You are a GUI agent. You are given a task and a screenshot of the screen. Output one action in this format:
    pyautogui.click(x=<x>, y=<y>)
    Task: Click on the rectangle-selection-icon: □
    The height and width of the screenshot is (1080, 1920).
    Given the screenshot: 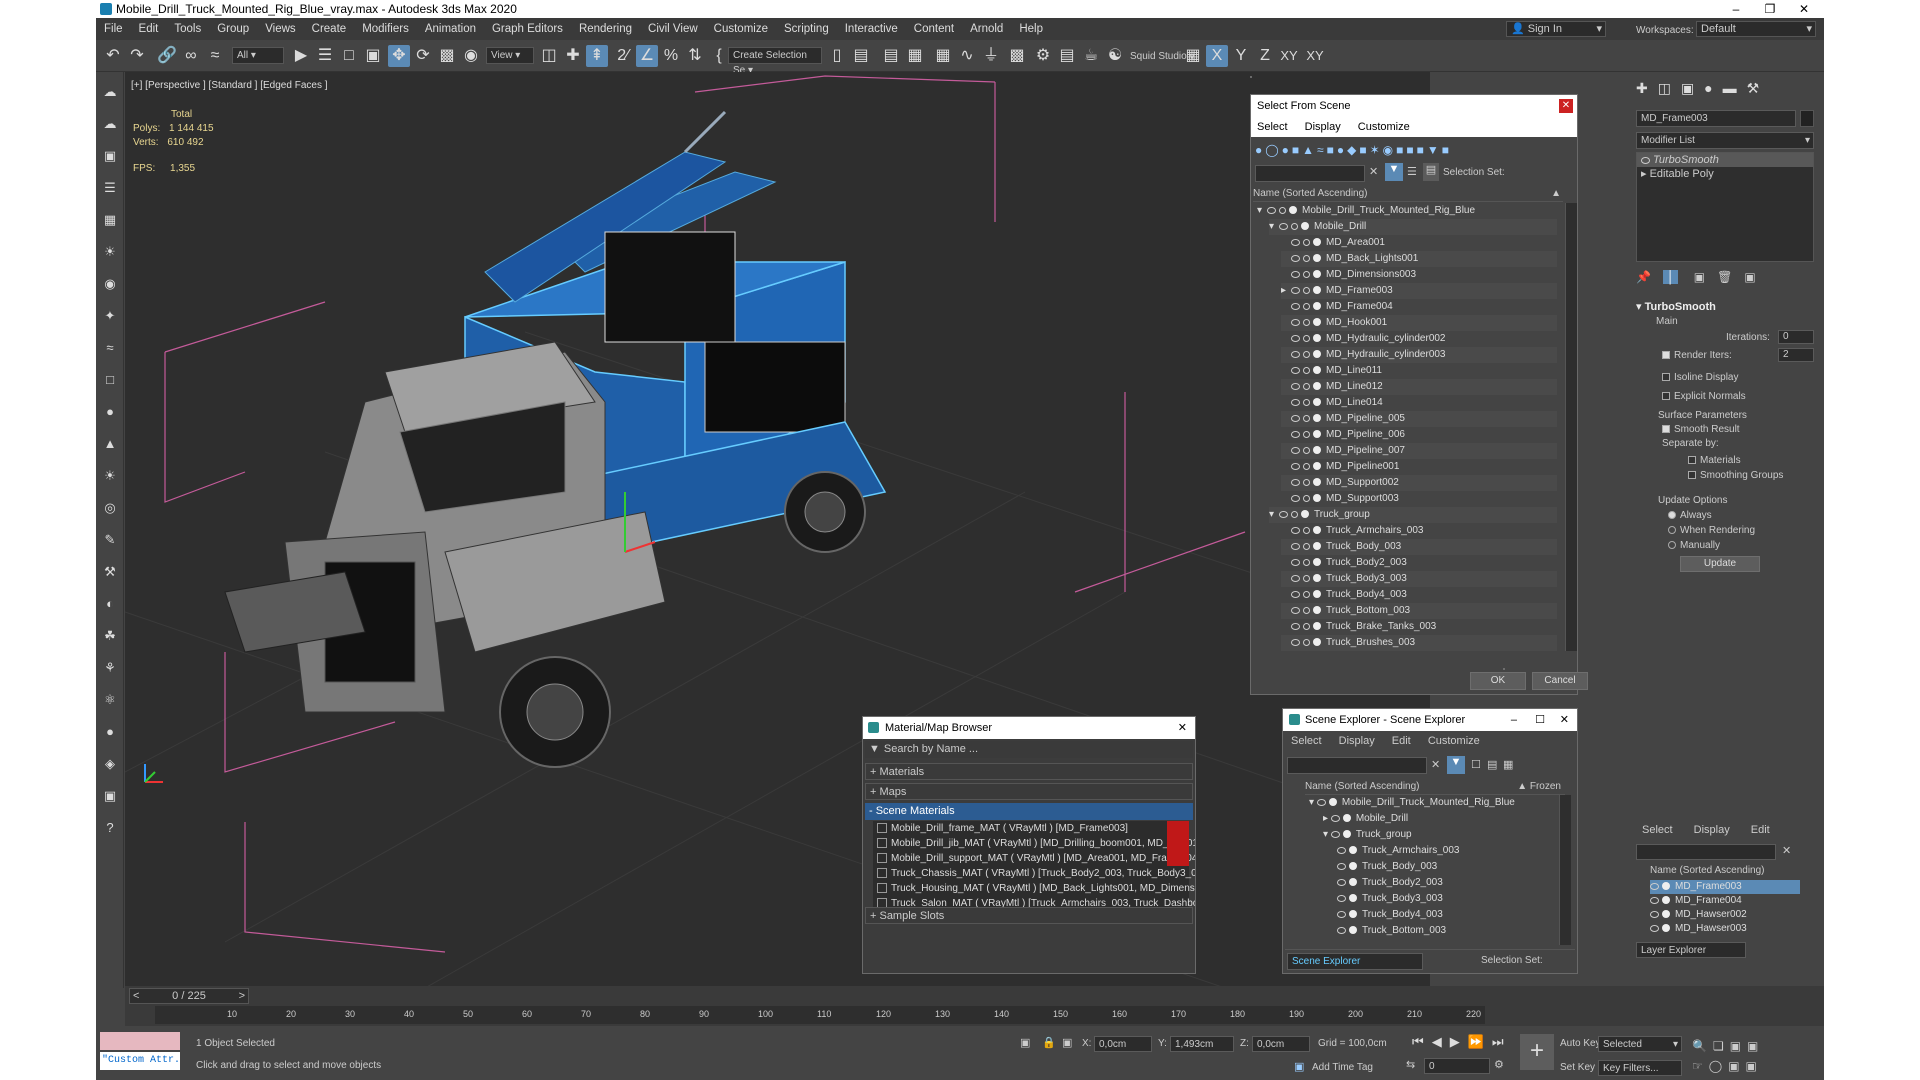 What is the action you would take?
    pyautogui.click(x=349, y=56)
    